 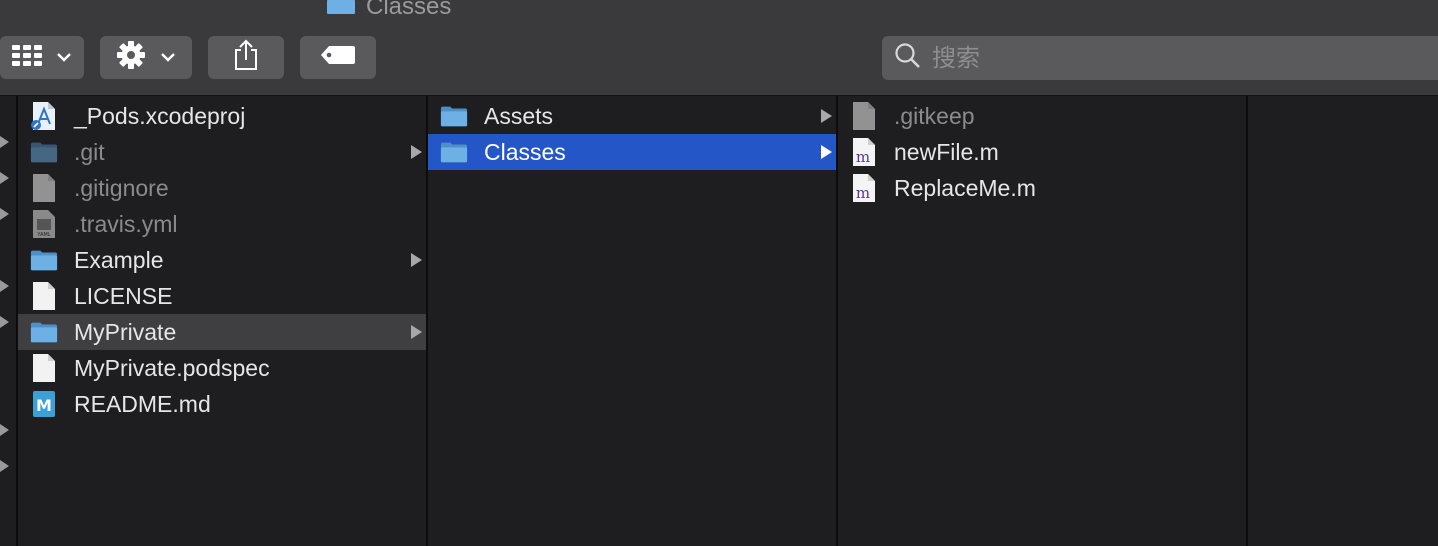 I want to click on file-row: MyPrivate, so click(x=222, y=332).